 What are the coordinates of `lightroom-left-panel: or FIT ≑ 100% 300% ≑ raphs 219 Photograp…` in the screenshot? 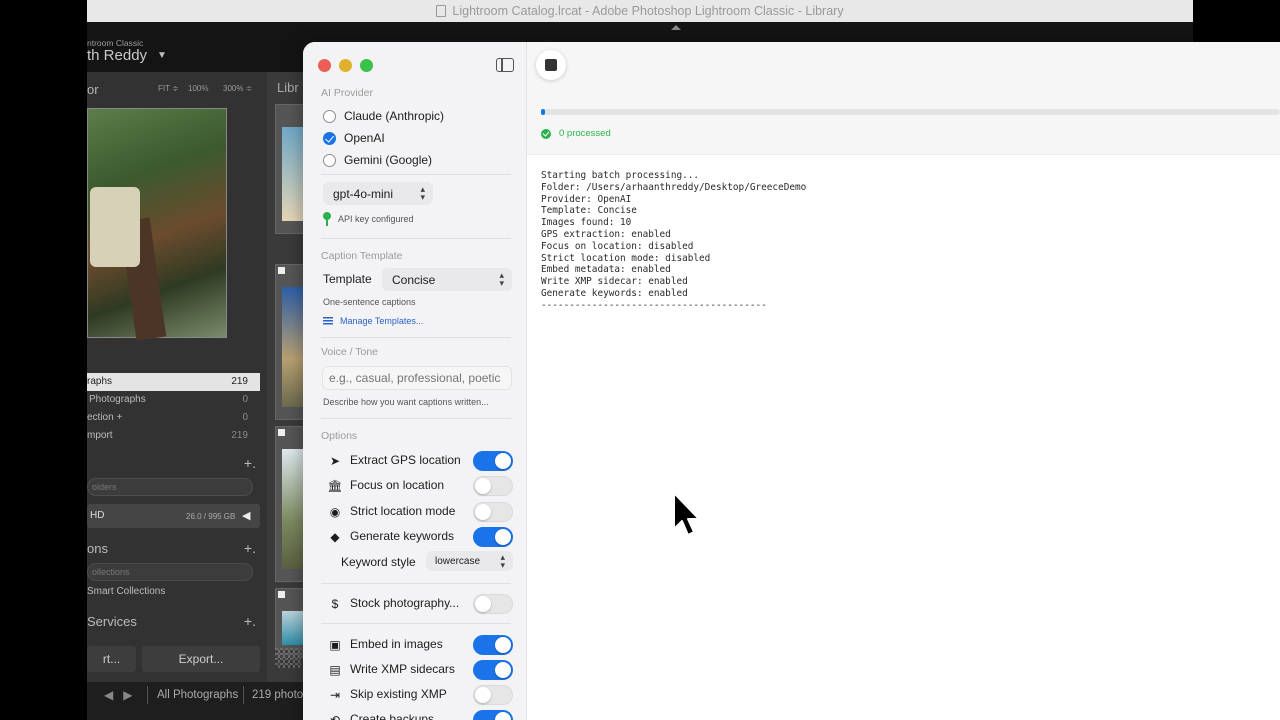 It's located at (177, 377).